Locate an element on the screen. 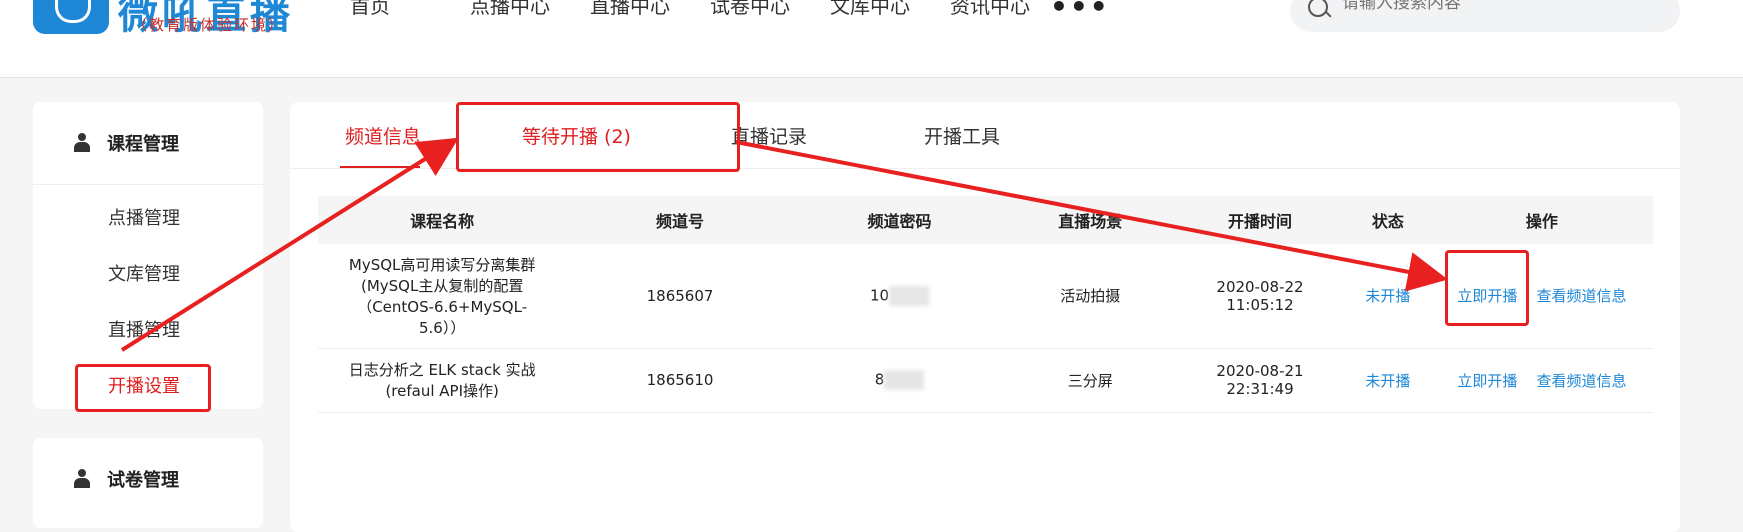  col-broadcast-time: 开播时间 is located at coordinates (1260, 221).